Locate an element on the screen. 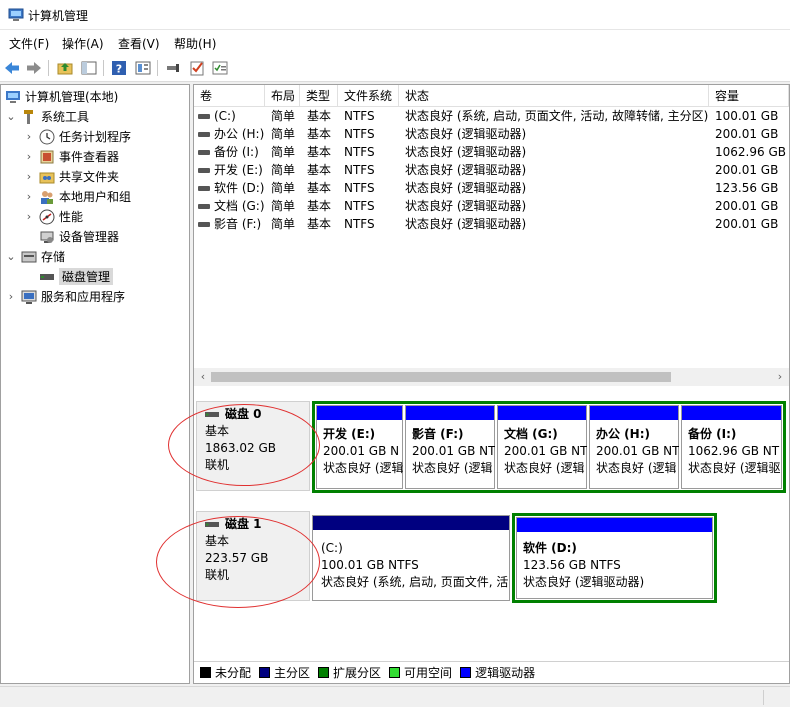 This screenshot has width=790, height=707. tools-icon is located at coordinates (29, 117).